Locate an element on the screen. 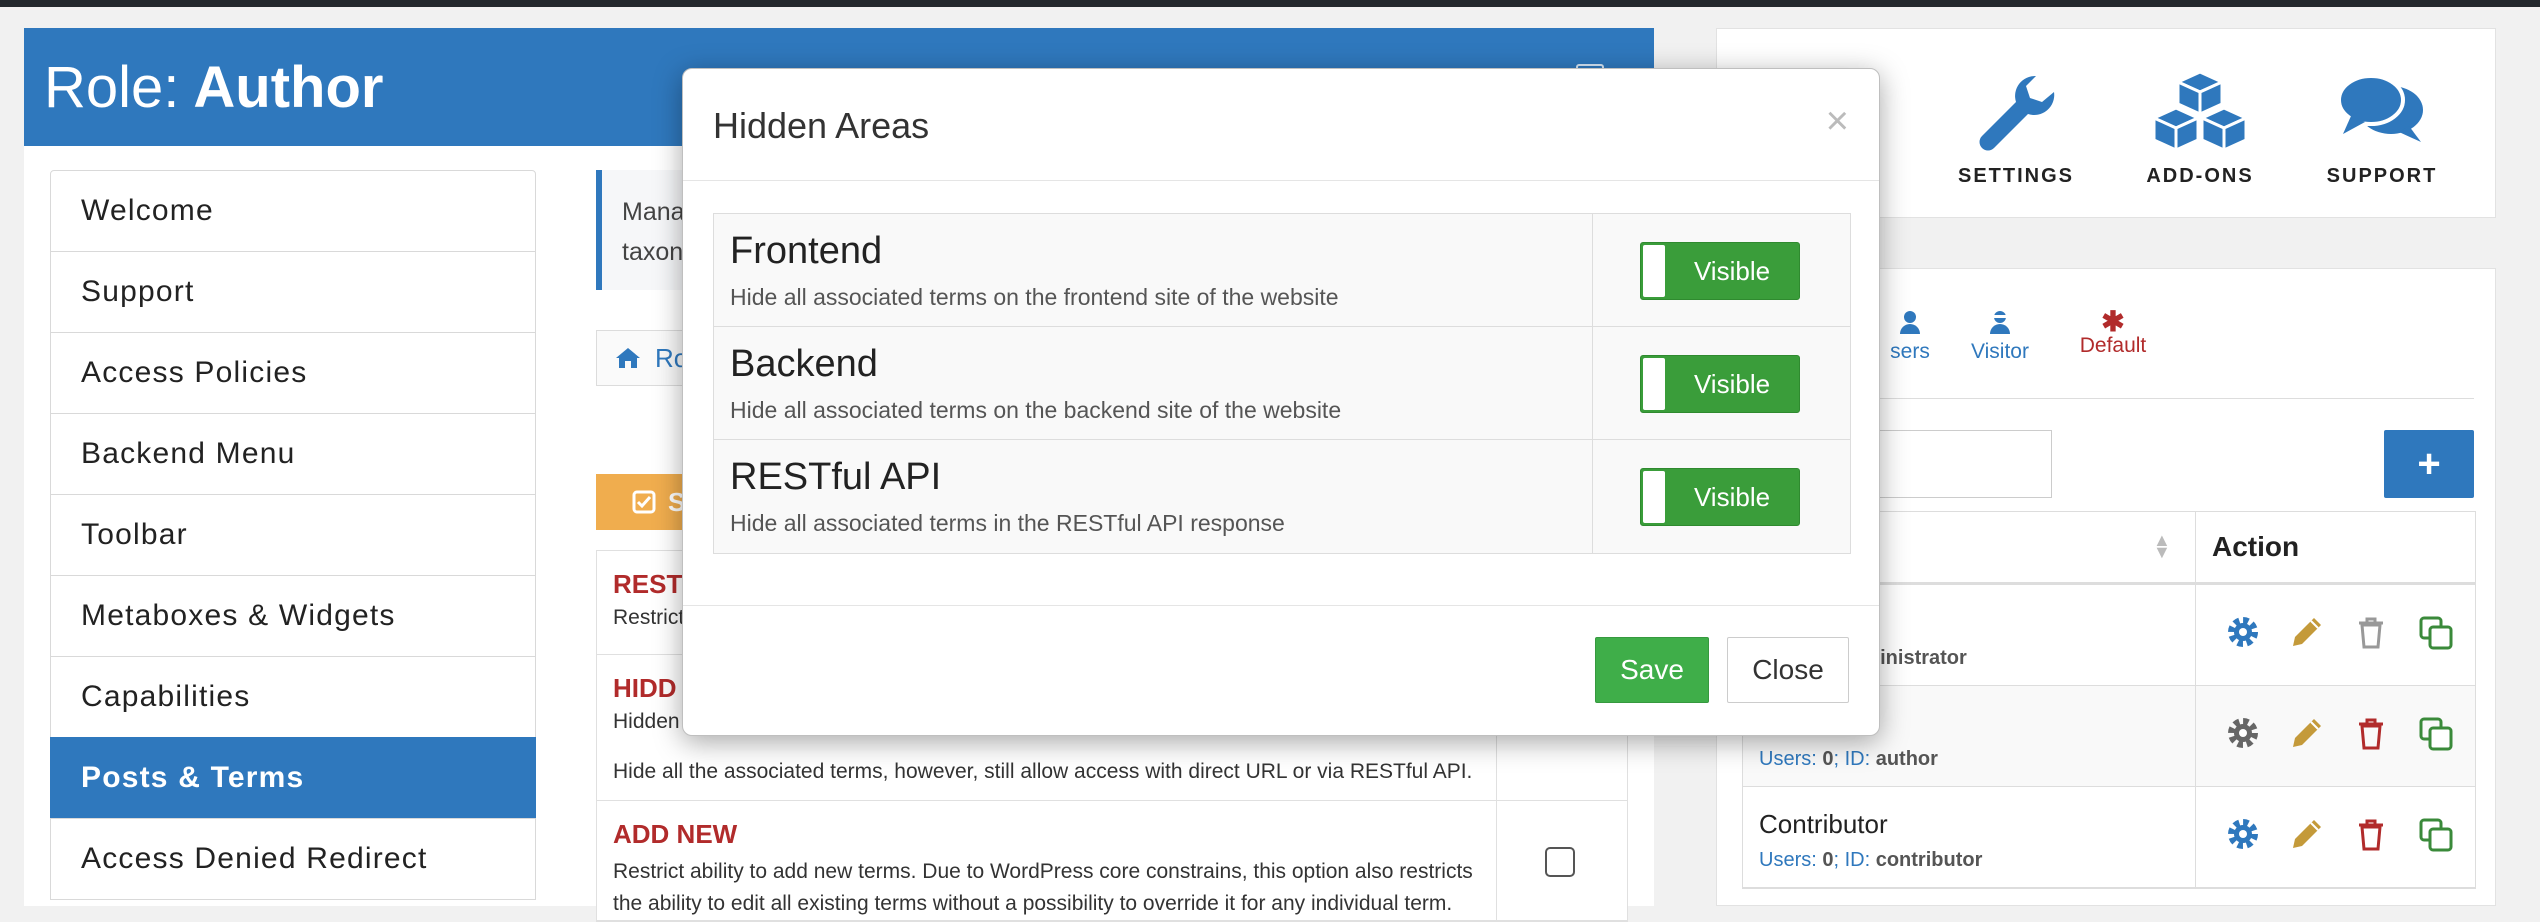 Image resolution: width=2540 pixels, height=922 pixels. sidebar-item-toolbar: Toolbar is located at coordinates (293, 535).